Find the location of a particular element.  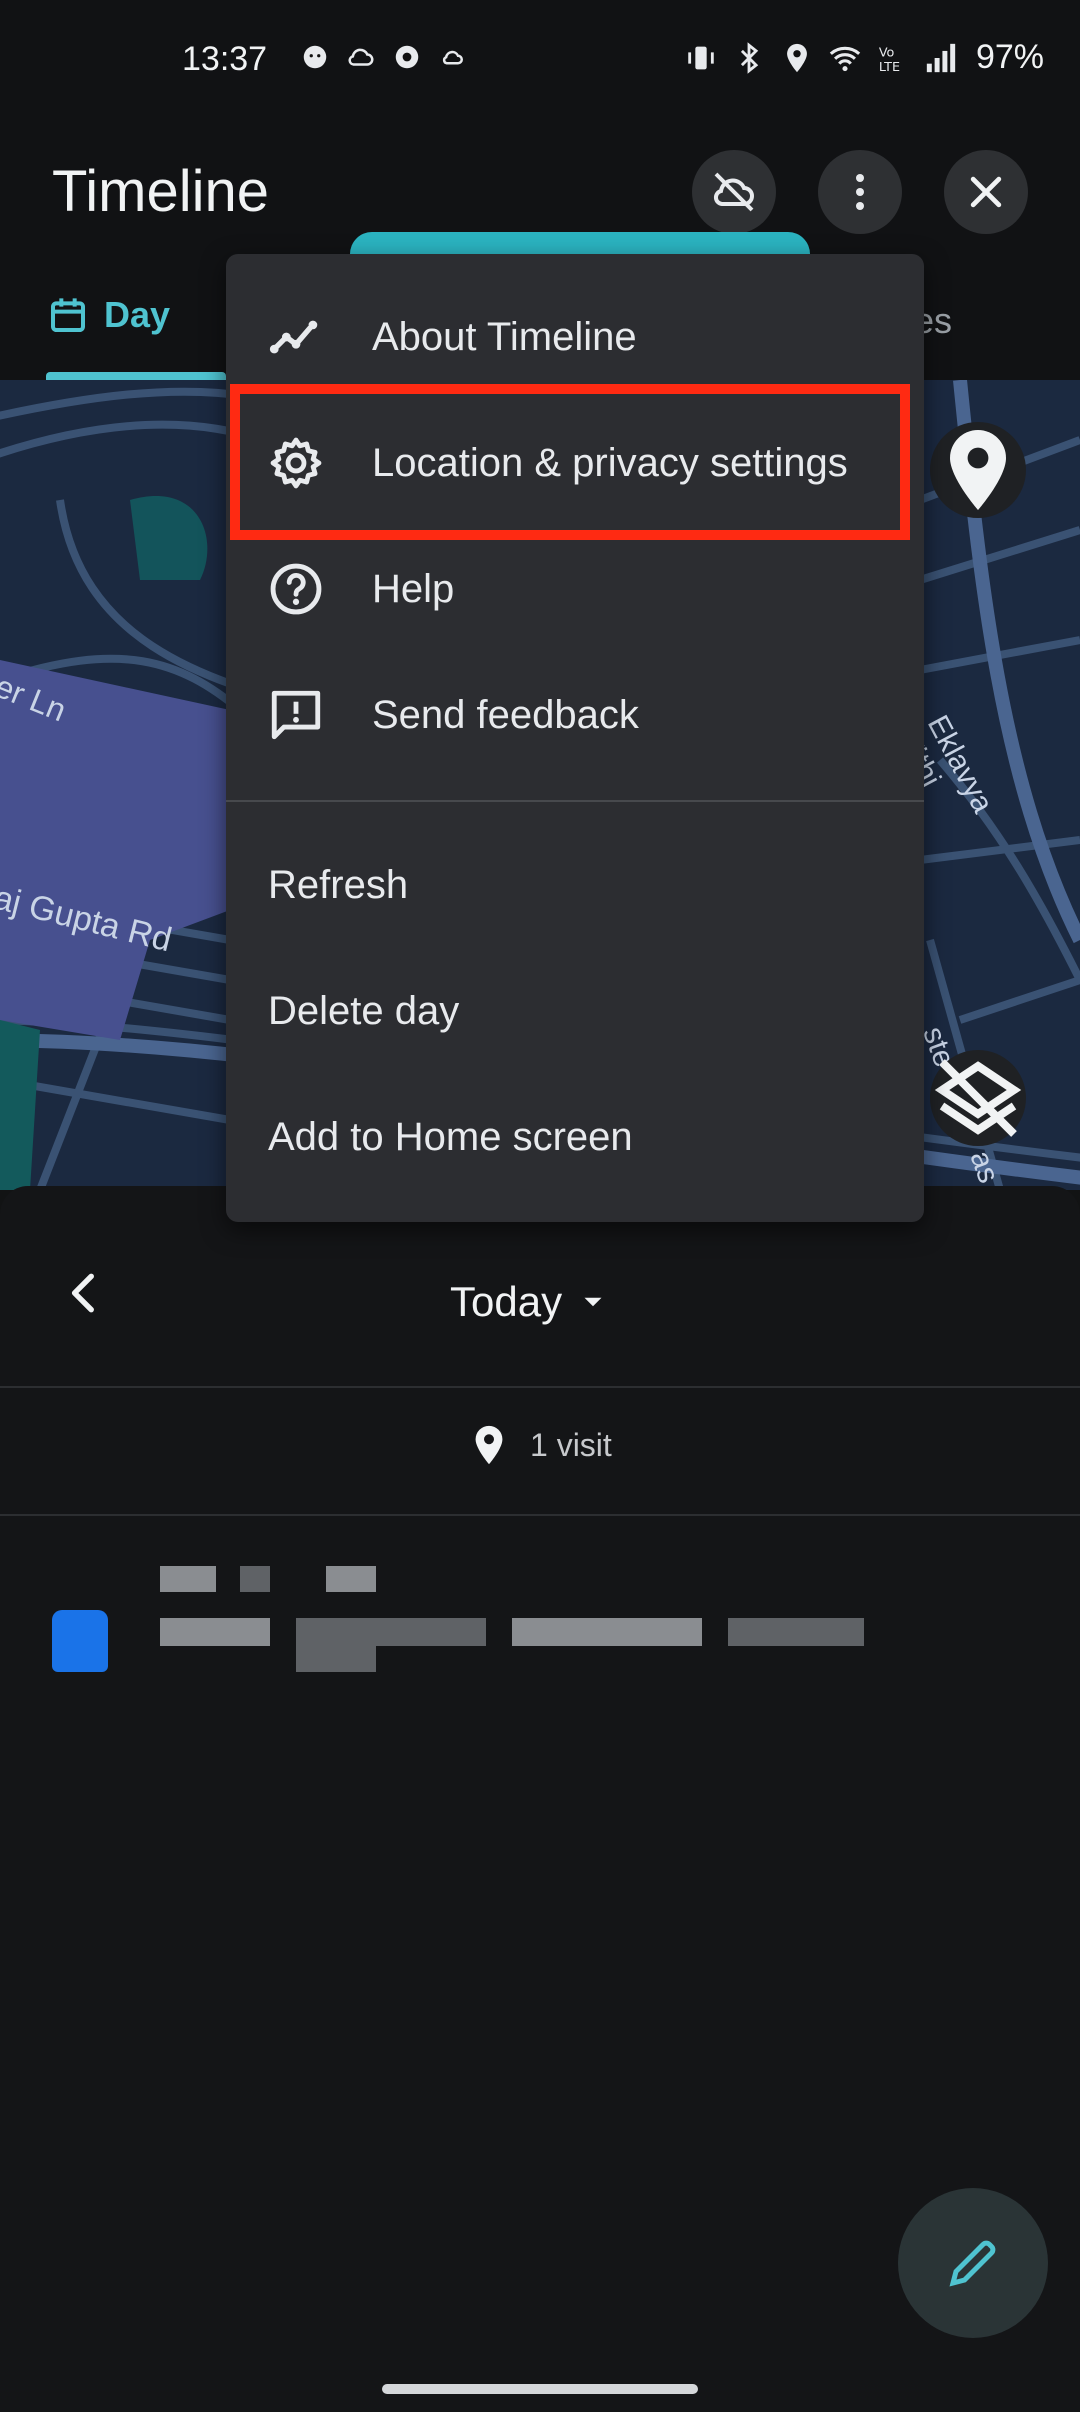

timeline-icon is located at coordinates (296, 337).